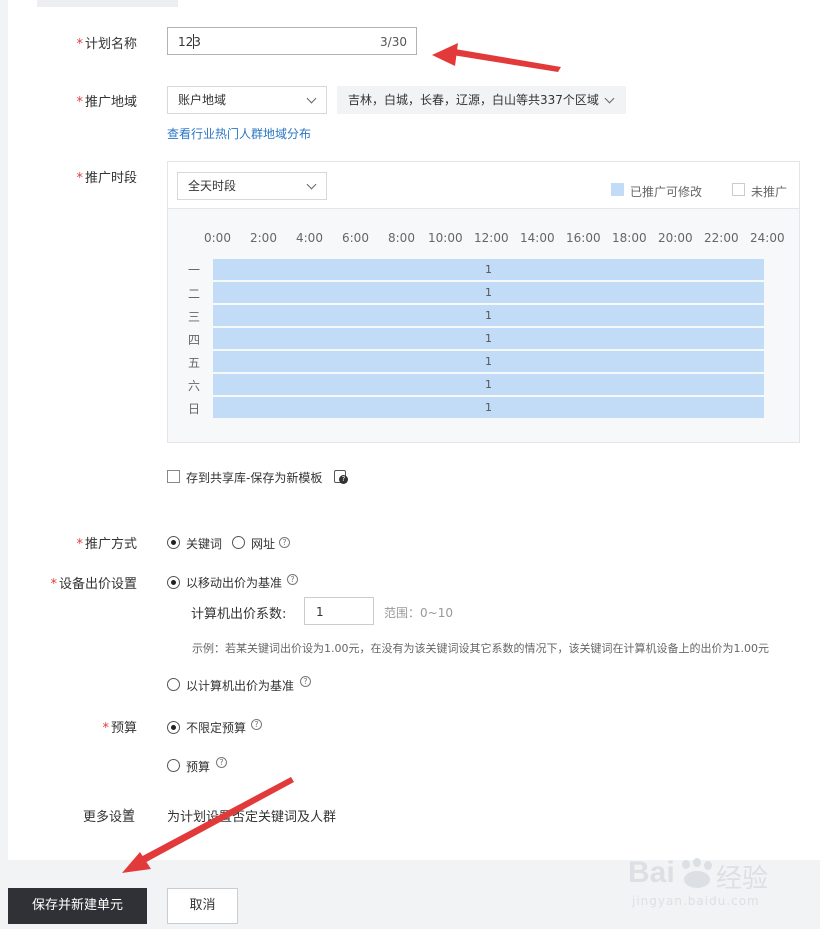  Describe the element at coordinates (208, 825) in the screenshot. I see `arrow-to-save-button` at that location.